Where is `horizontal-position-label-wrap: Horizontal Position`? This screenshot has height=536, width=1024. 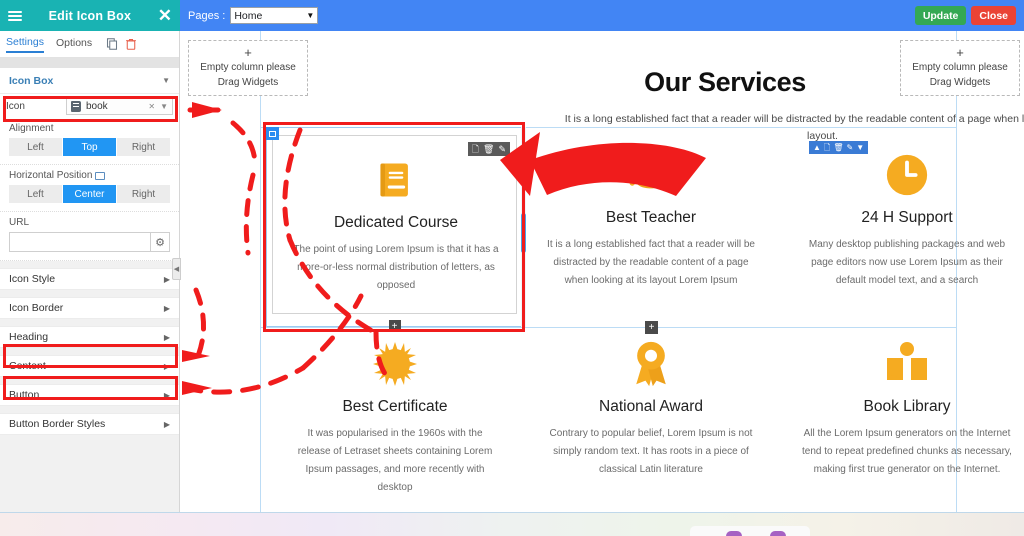
horizontal-position-label-wrap: Horizontal Position is located at coordinates (89, 175).